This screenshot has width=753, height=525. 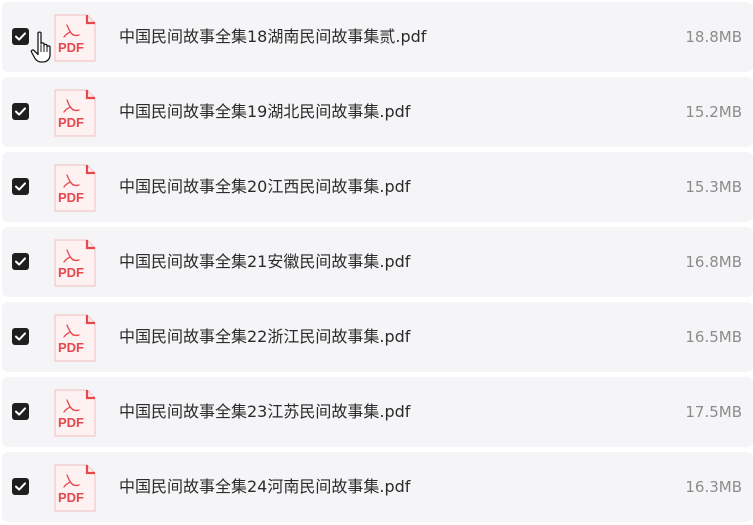 What do you see at coordinates (713, 487) in the screenshot?
I see `file-size: 16.3MB` at bounding box center [713, 487].